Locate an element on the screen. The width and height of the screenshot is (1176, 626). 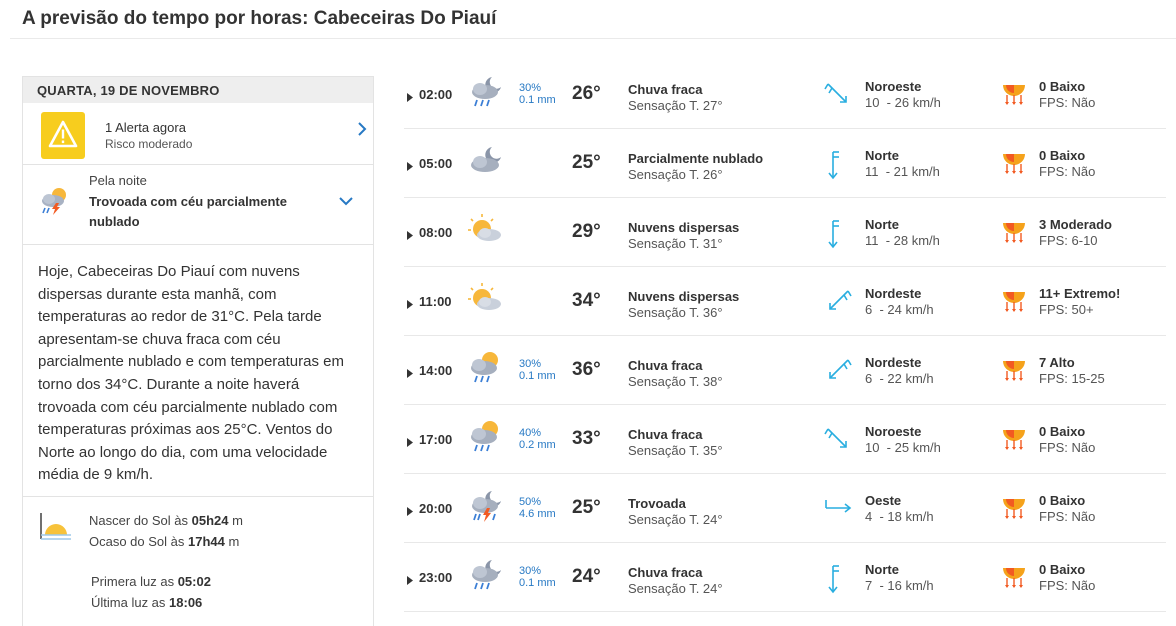
sun-cloud-icon is located at coordinates (486, 232).